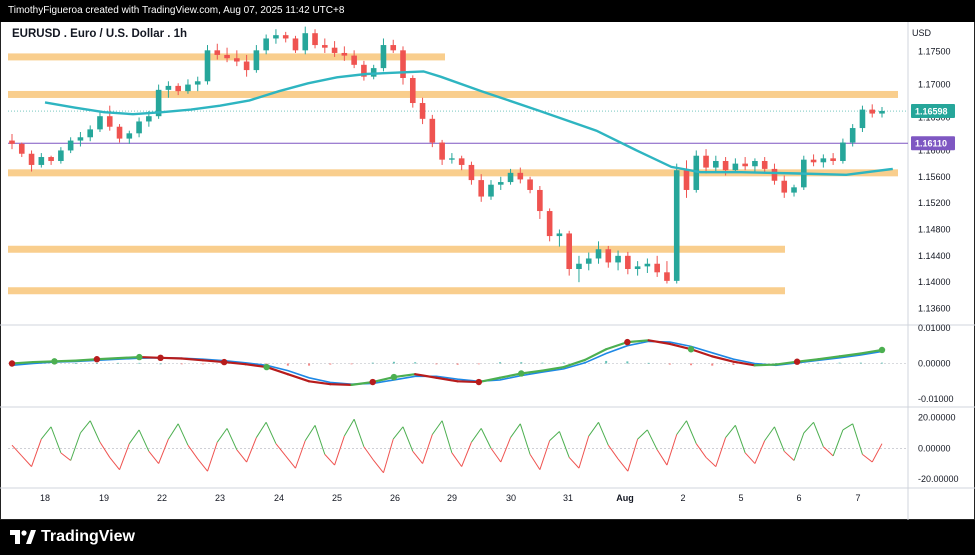  I want to click on time-tick-label: 31, so click(568, 498).